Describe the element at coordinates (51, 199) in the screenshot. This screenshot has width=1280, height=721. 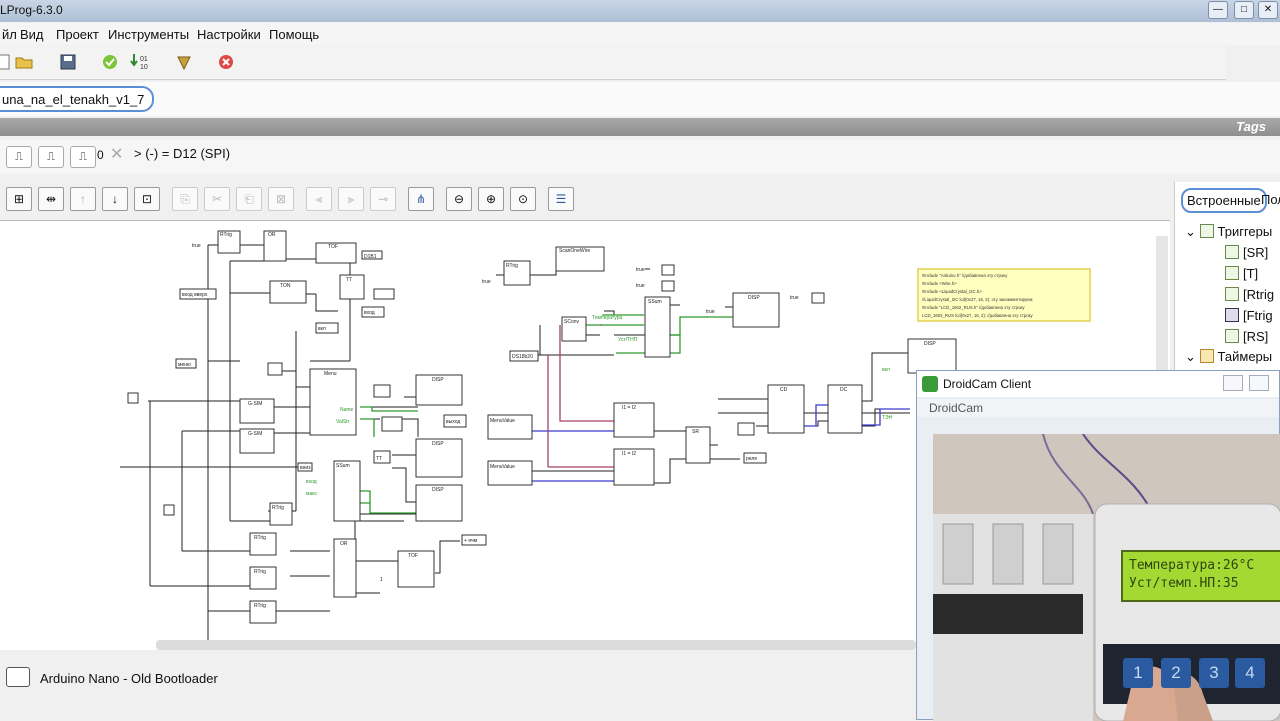
I see `split-icon: ⇹` at that location.